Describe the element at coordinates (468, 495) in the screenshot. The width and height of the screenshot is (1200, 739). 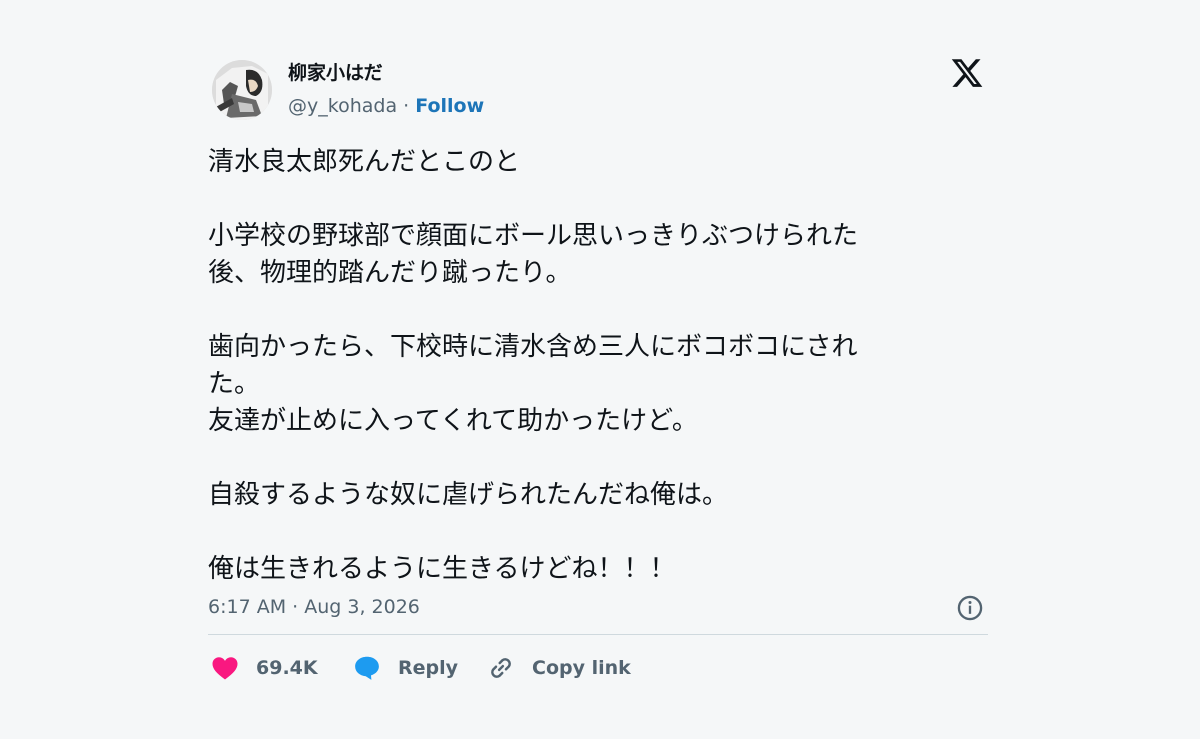
I see `tweet-line: 自殺するような奴に虐げられたんだね俺は。` at that location.